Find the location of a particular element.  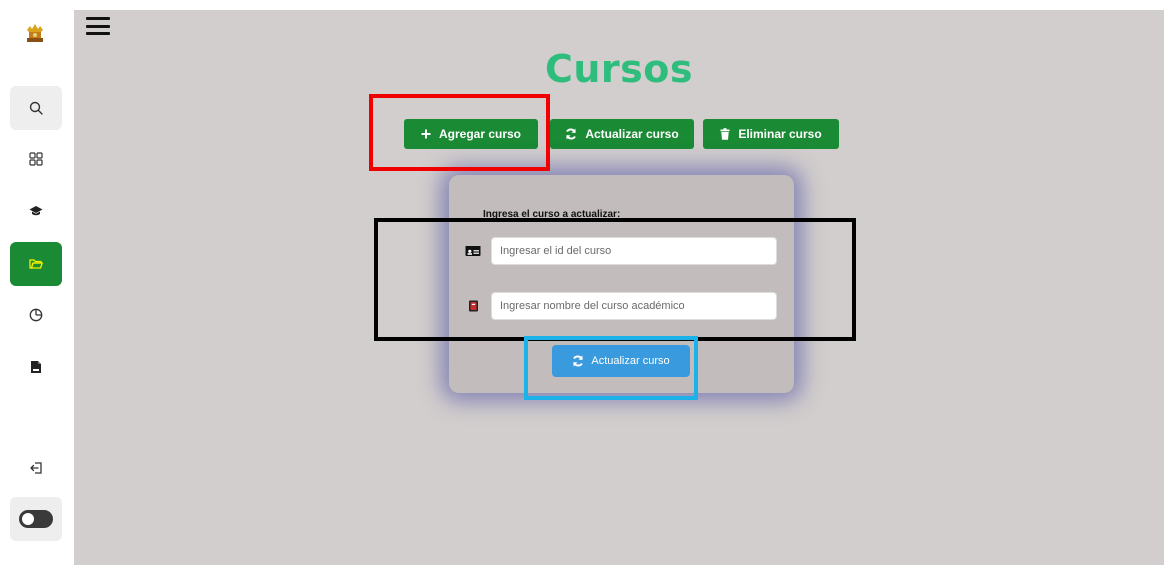

update-course-button: Actualizar curso is located at coordinates (622, 134).